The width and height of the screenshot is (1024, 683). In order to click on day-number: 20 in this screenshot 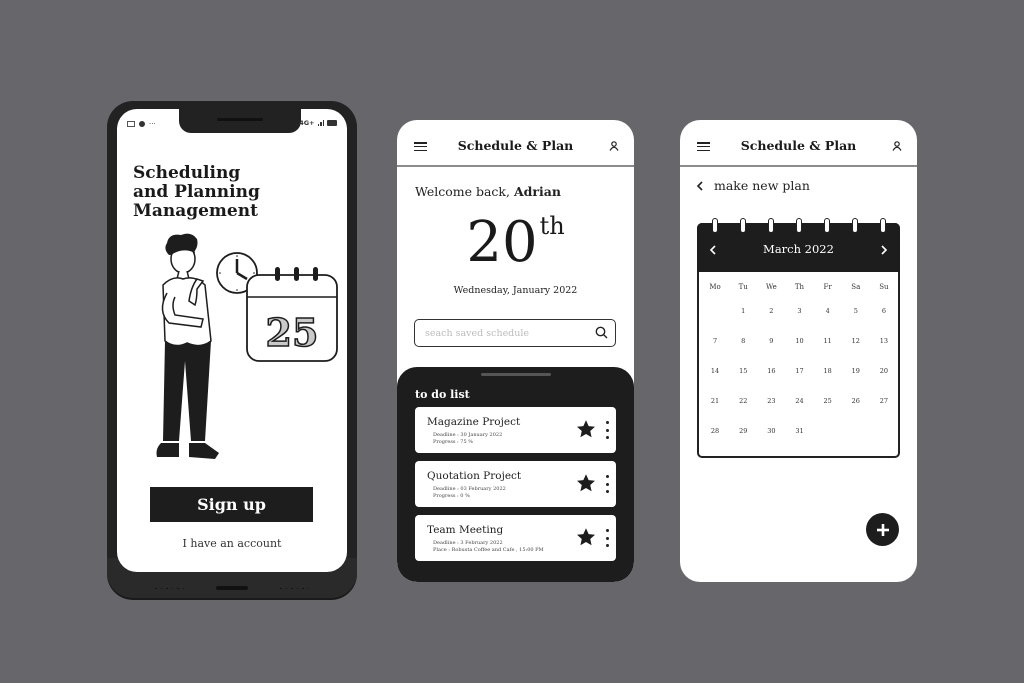, I will do `click(502, 242)`.